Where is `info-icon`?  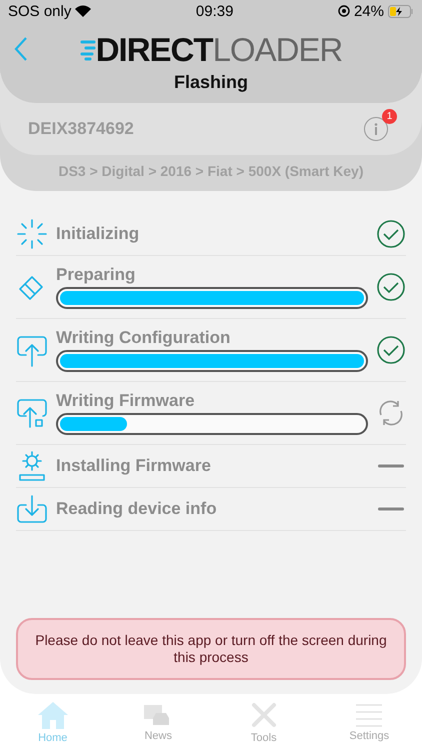
info-icon is located at coordinates (376, 129).